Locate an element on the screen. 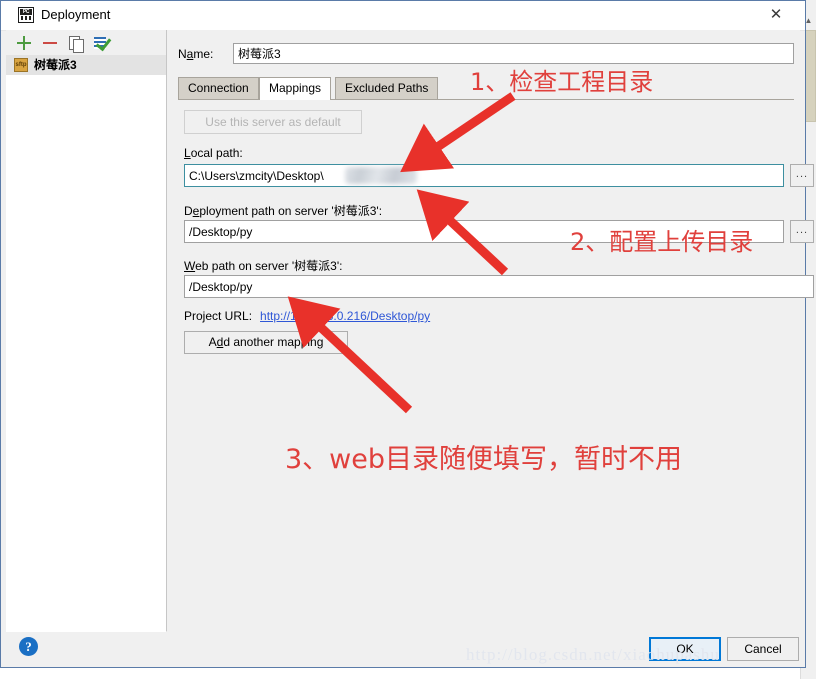 This screenshot has height=679, width=816. use-this-server-as-default-button: Use this server as default is located at coordinates (273, 122).